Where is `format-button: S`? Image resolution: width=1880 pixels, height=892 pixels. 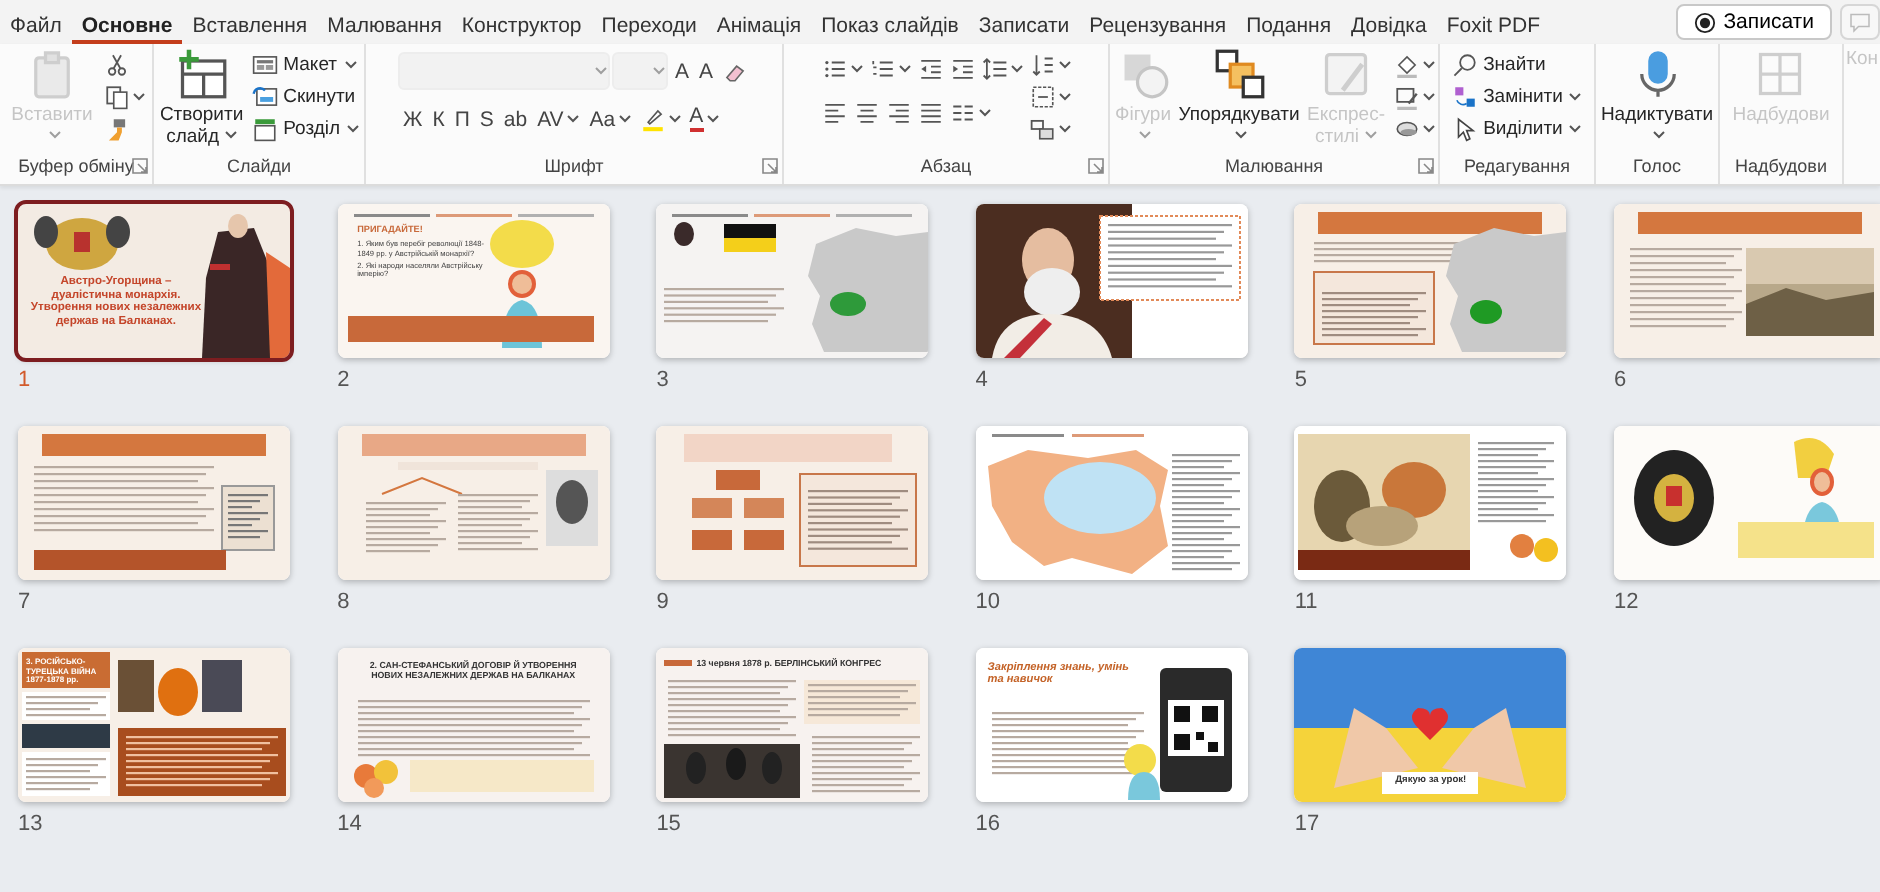
format-button: S is located at coordinates (486, 119).